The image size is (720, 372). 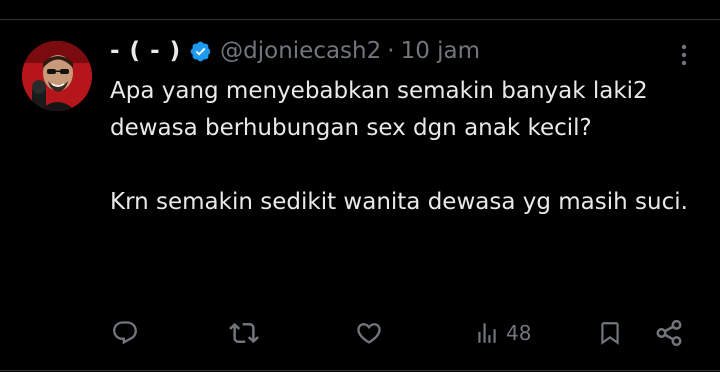 I want to click on reply-button, so click(x=125, y=333).